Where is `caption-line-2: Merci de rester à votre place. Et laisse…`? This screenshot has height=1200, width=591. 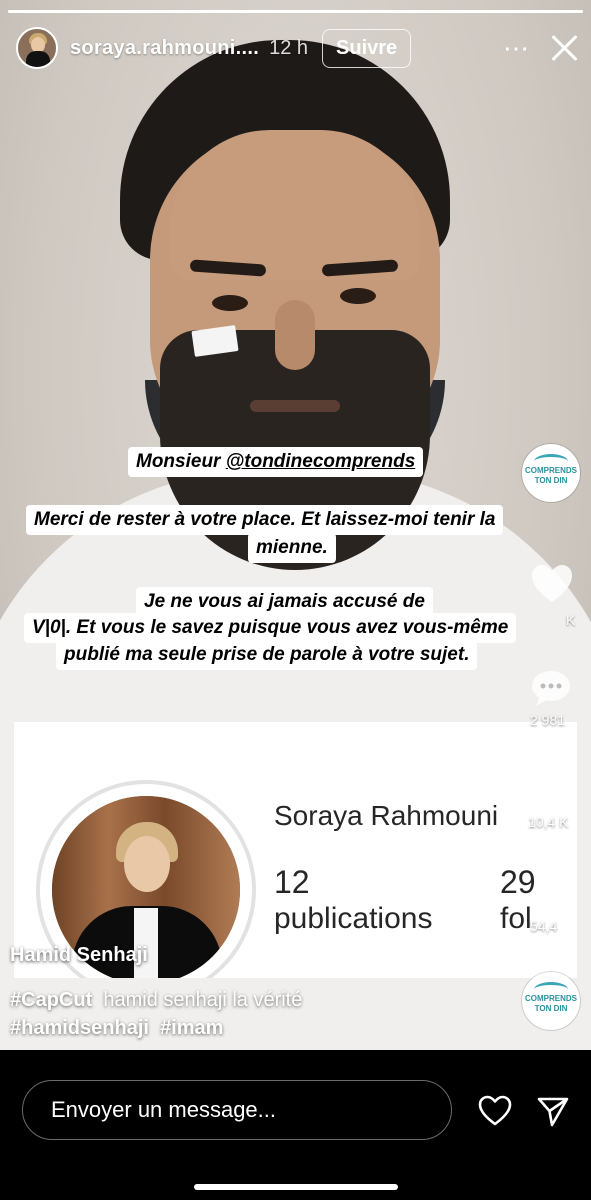 caption-line-2: Merci de rester à votre place. Et laisse… is located at coordinates (265, 520).